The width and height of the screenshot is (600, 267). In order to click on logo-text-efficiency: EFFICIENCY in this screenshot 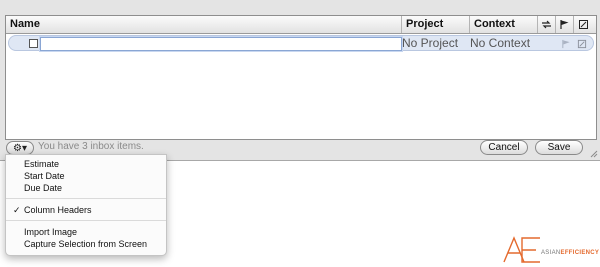, I will do `click(580, 253)`.